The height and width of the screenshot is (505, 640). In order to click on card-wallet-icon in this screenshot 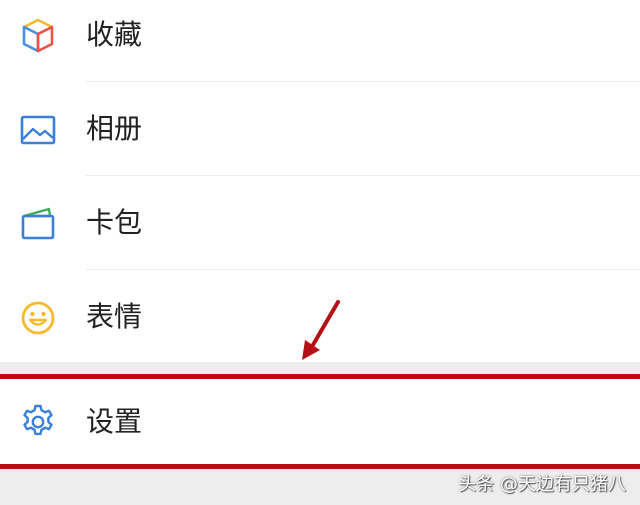, I will do `click(38, 224)`.